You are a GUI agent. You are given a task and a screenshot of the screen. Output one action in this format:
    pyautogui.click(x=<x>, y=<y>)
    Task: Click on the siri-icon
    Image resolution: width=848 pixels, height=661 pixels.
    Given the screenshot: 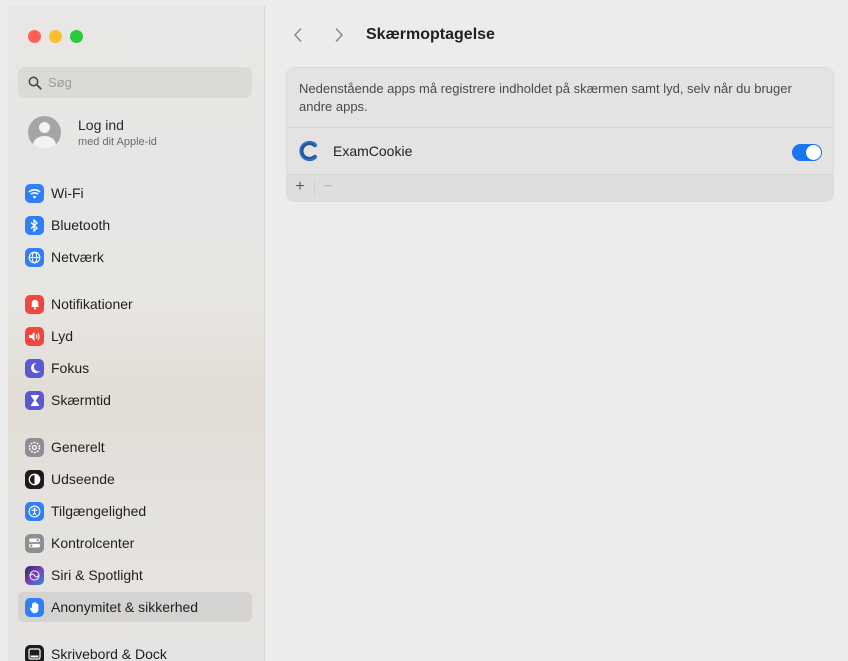 What is the action you would take?
    pyautogui.click(x=34, y=575)
    